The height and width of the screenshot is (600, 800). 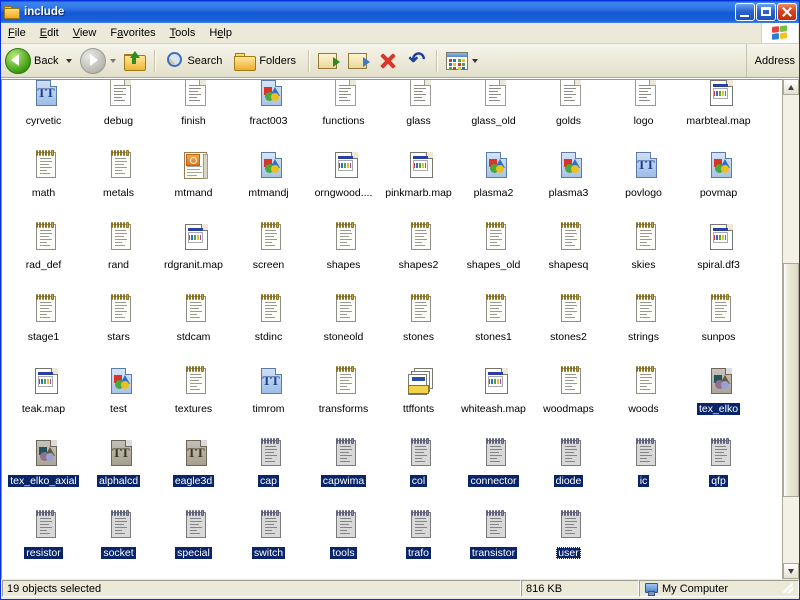 I want to click on file-item: woods, so click(x=643, y=398).